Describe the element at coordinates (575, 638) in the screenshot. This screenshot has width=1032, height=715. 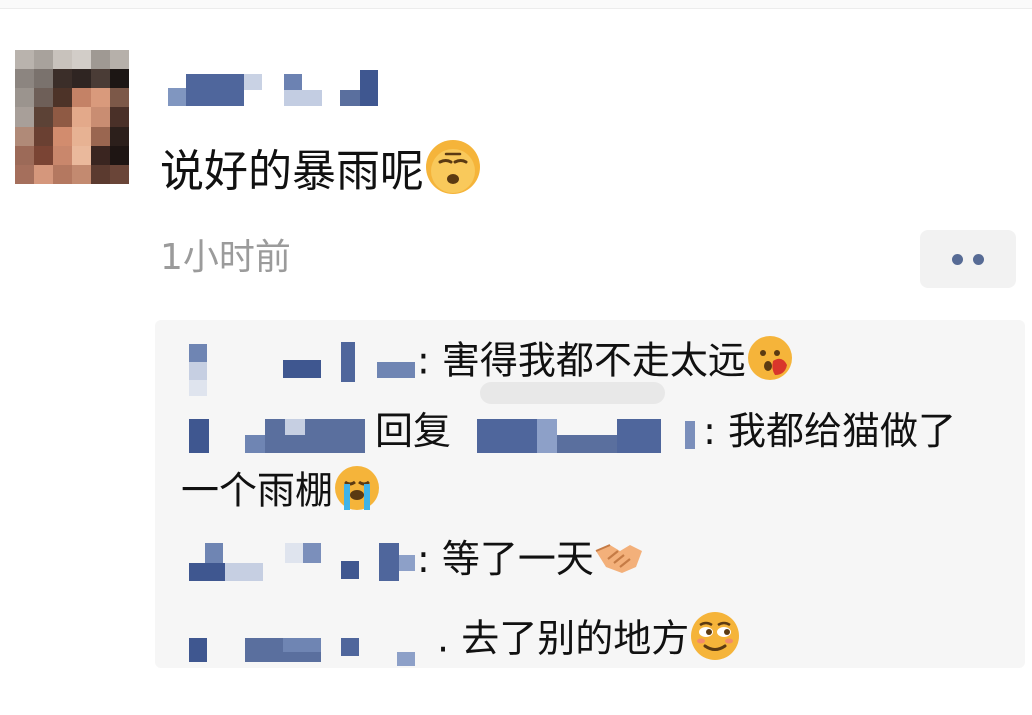
I see `comment-text: 去了别的地方` at that location.